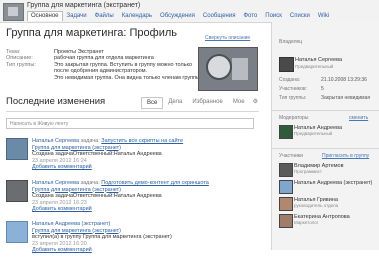  I want to click on nav-tab-messages: Сообщения, so click(219, 16).